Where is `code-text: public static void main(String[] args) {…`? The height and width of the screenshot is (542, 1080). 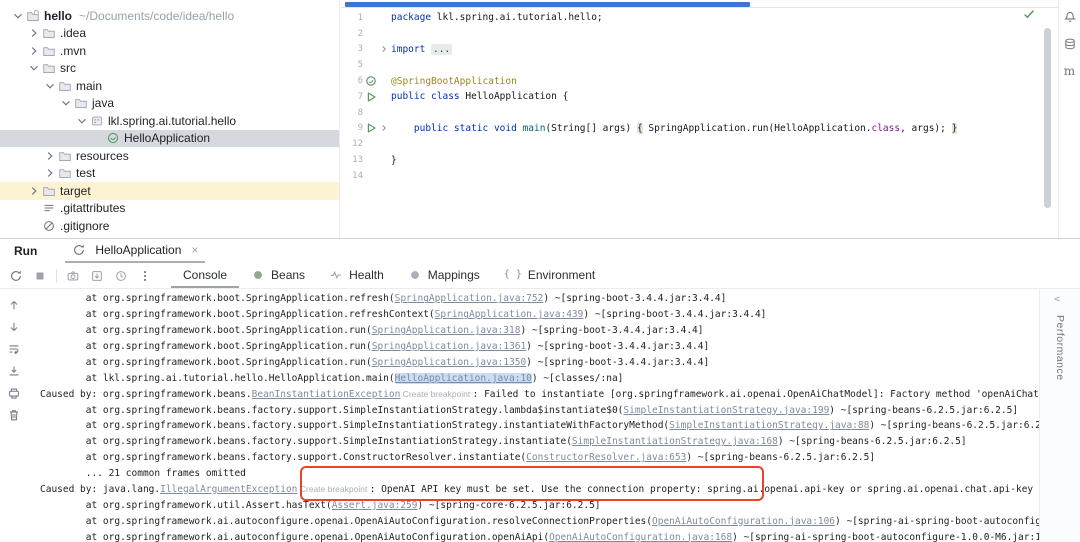
code-text: public static void main(String[] args) {… is located at coordinates (685, 128).